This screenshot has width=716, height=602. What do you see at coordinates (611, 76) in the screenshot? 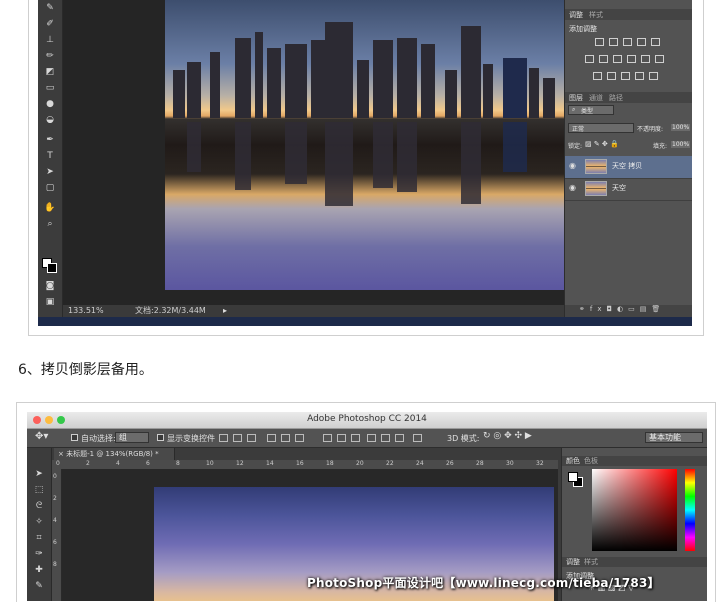
I see `posterize-icon` at bounding box center [611, 76].